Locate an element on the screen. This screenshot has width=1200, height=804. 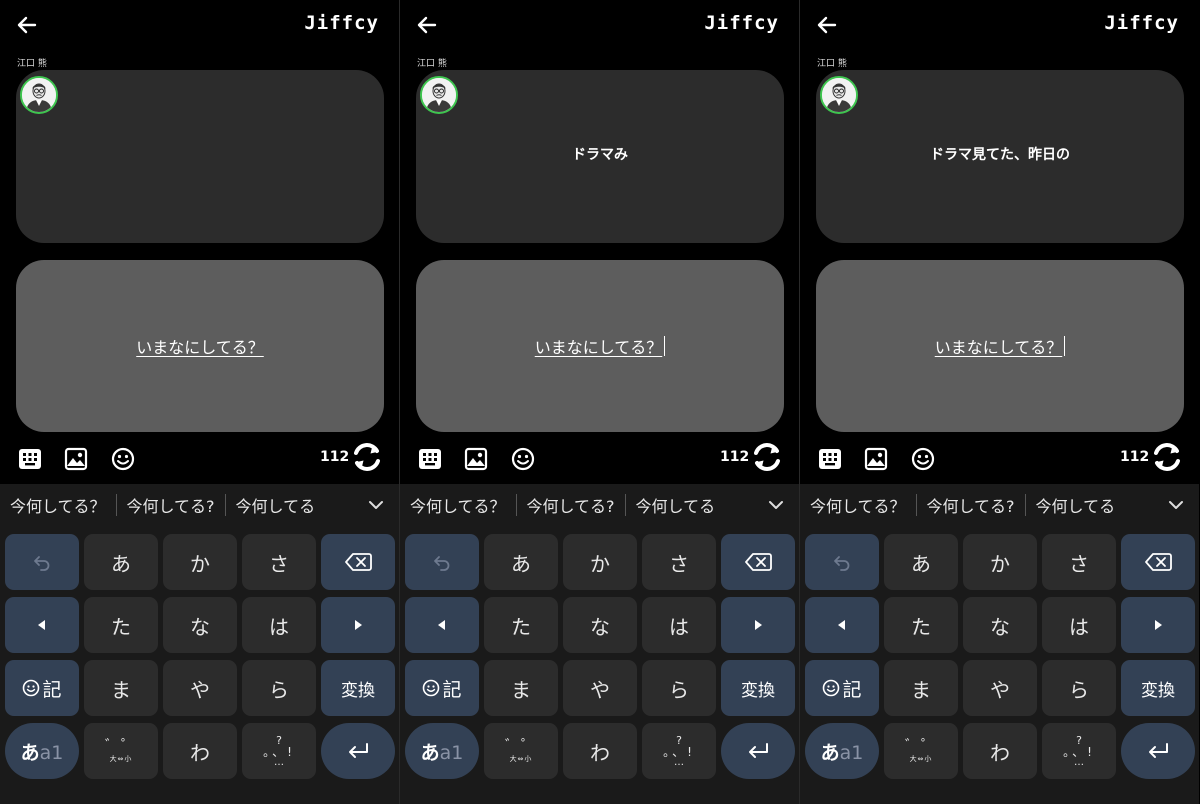
keyboard-grid-icon is located at coordinates (430, 459).